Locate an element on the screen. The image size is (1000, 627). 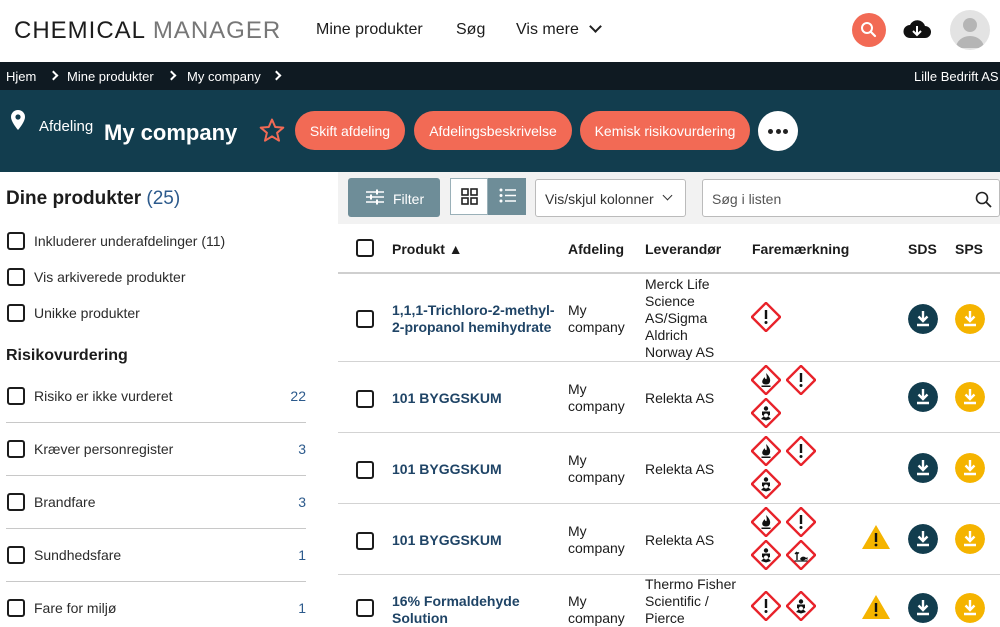
column-header-hazard: Faremærkning is located at coordinates (800, 249).